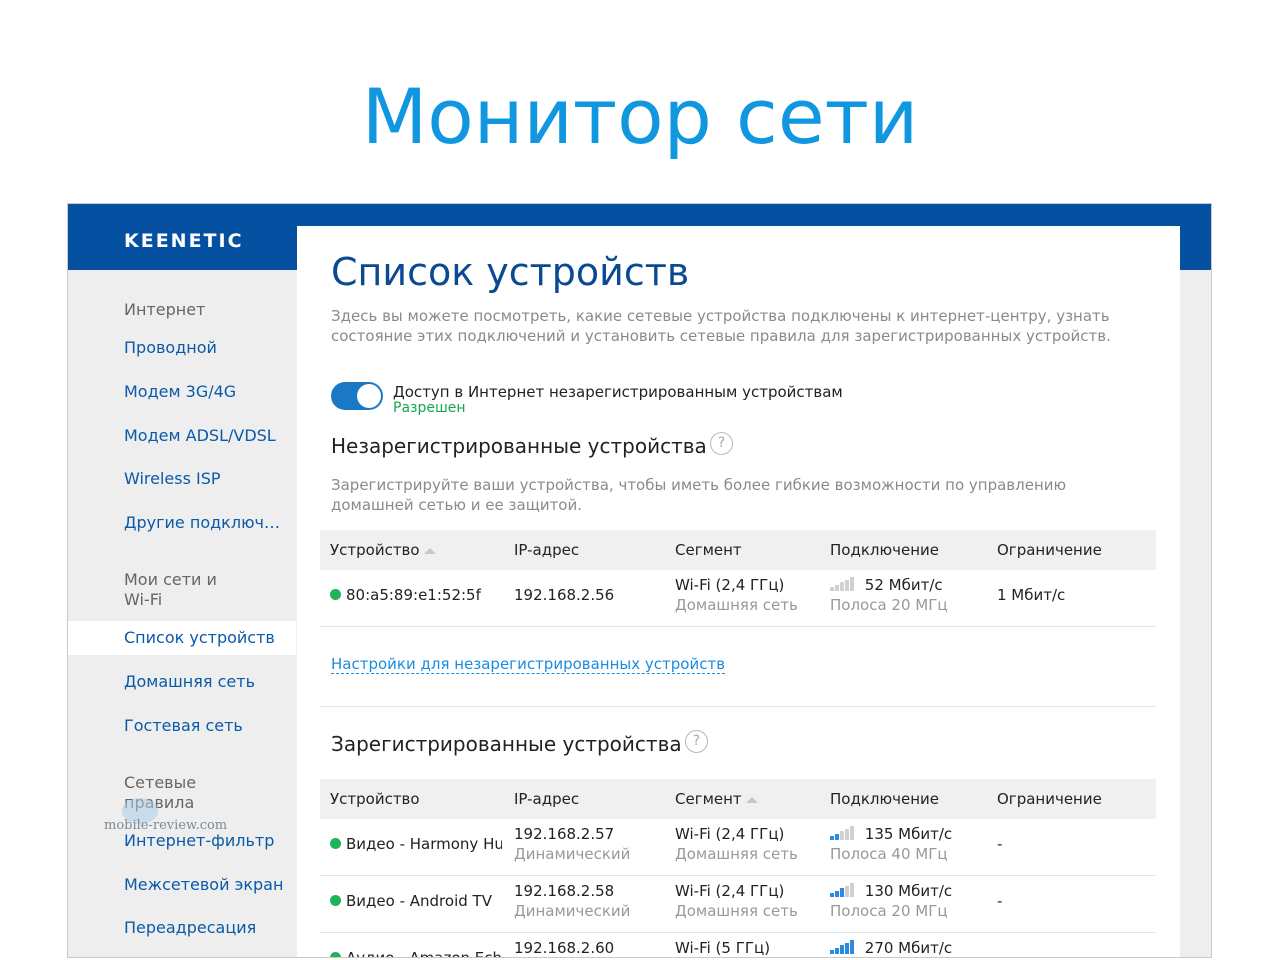 This screenshot has width=1280, height=960. Describe the element at coordinates (891, 948) in the screenshot. I see `connection-cell: 270 Мбит/с` at that location.